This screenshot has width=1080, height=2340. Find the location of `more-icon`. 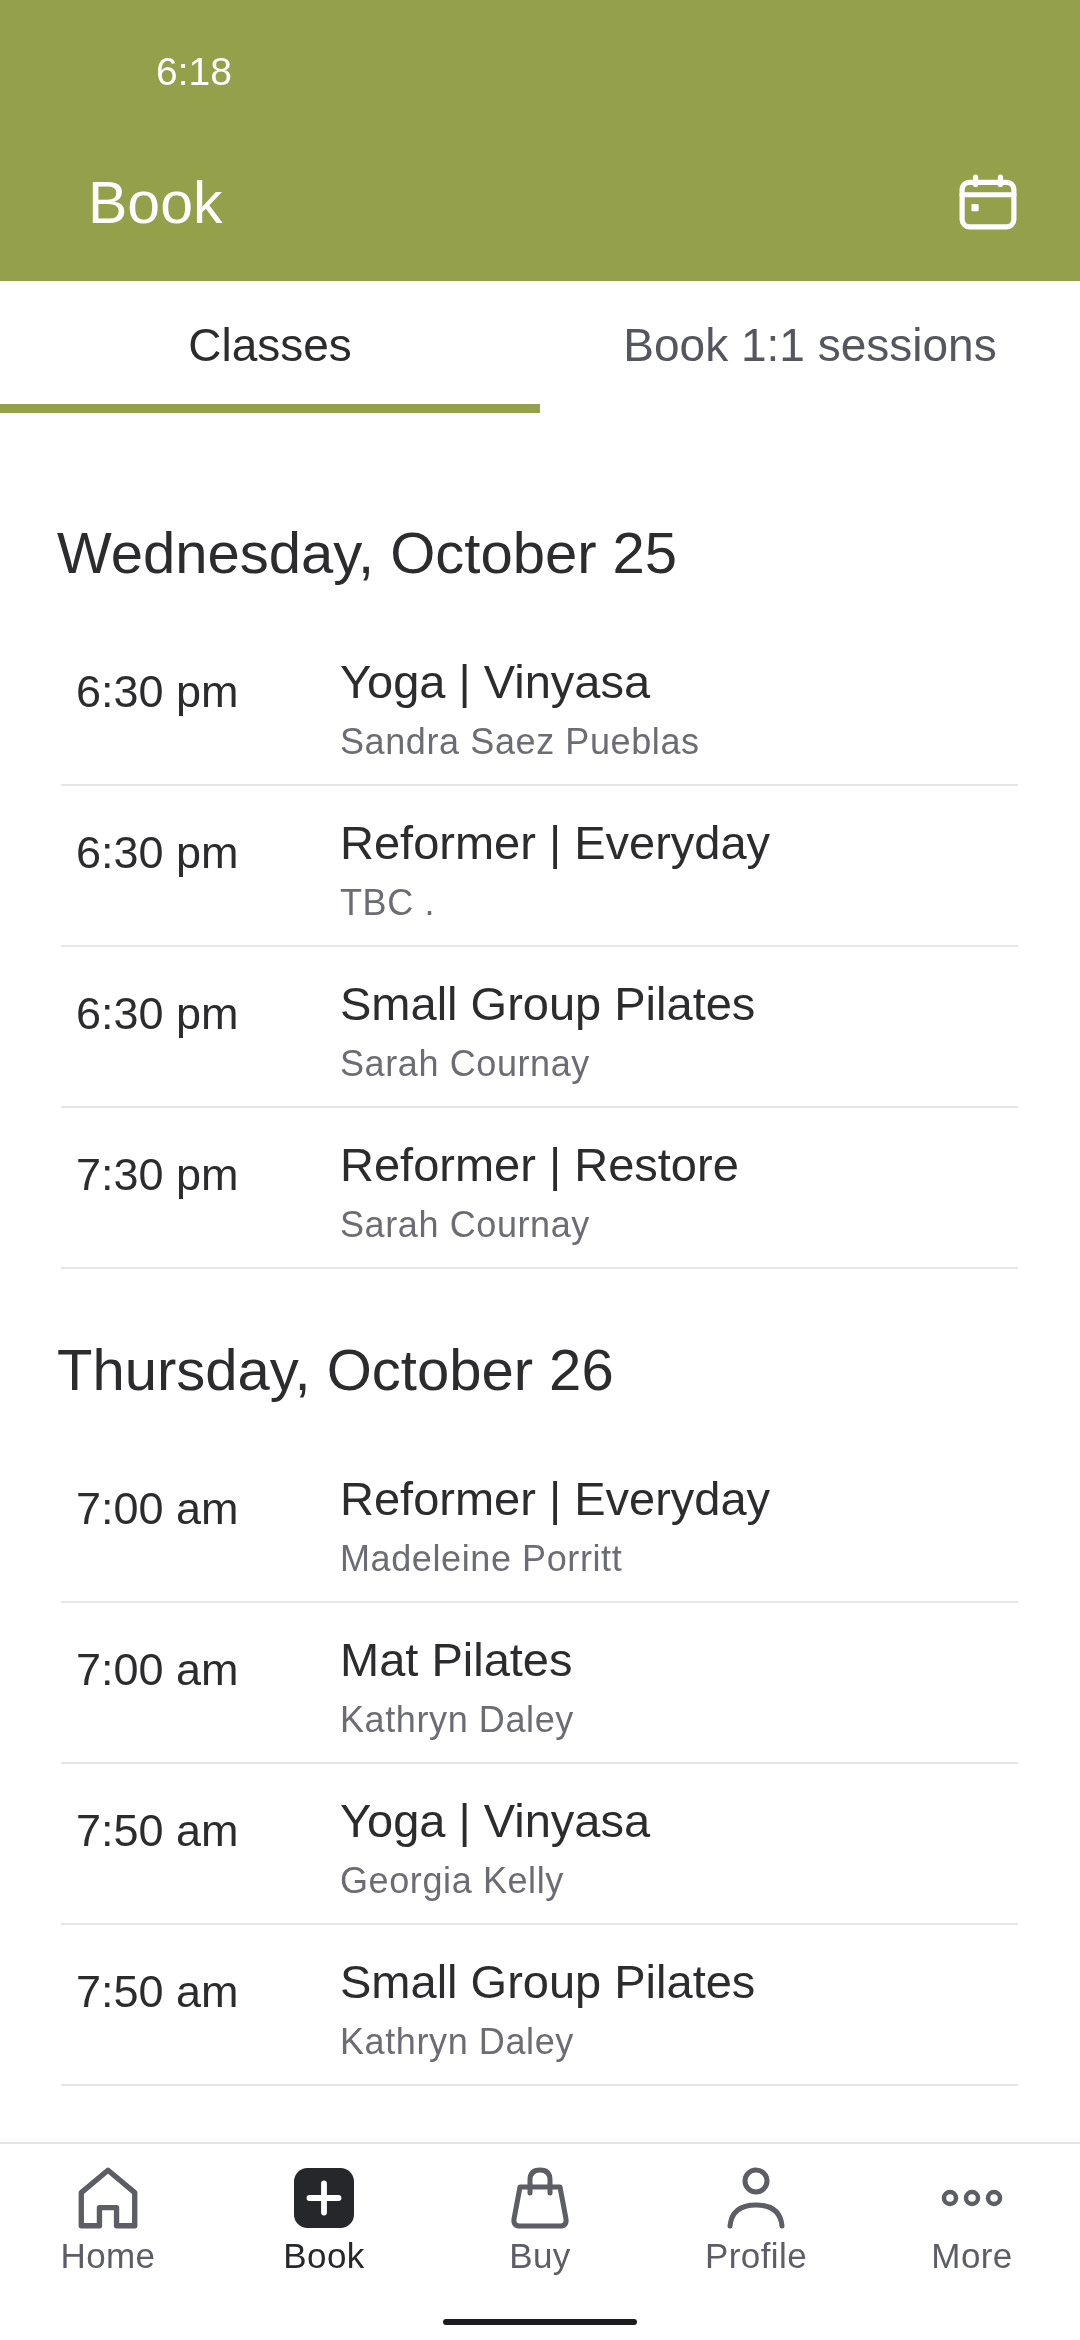

more-icon is located at coordinates (972, 2198).